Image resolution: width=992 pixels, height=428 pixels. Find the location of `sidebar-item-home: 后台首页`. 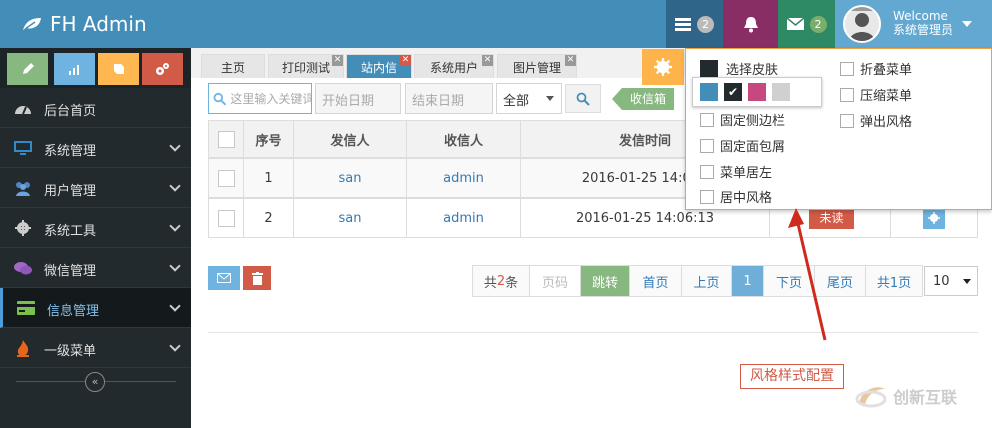

sidebar-item-home: 后台首页 is located at coordinates (95, 108).